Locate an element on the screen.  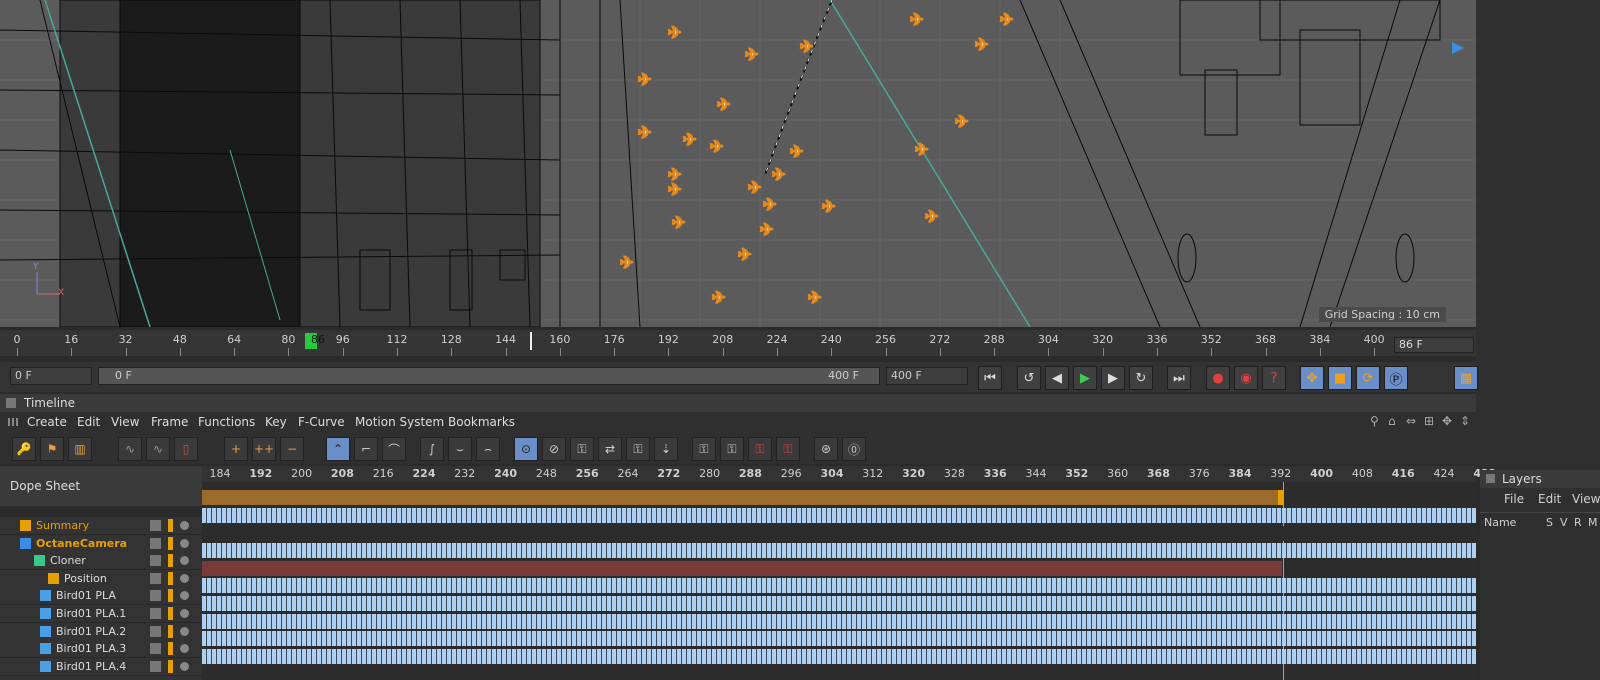
range-slider: 0 F 400 F is located at coordinates (489, 376).